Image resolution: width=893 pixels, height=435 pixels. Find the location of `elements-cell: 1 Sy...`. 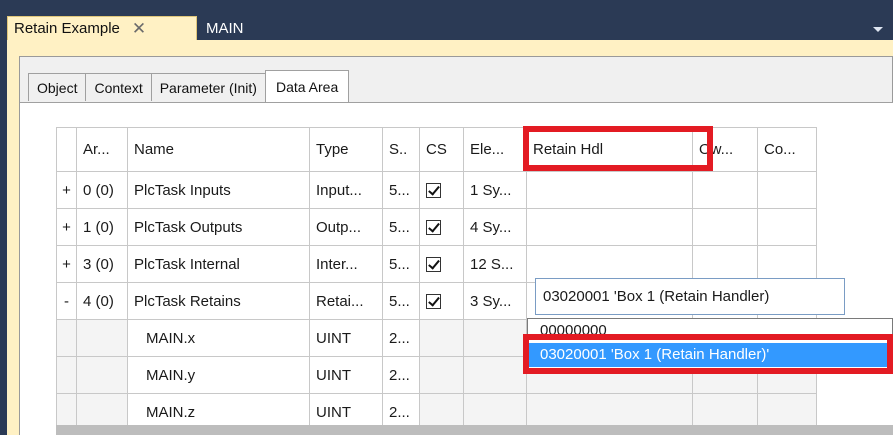

elements-cell: 1 Sy... is located at coordinates (495, 190).